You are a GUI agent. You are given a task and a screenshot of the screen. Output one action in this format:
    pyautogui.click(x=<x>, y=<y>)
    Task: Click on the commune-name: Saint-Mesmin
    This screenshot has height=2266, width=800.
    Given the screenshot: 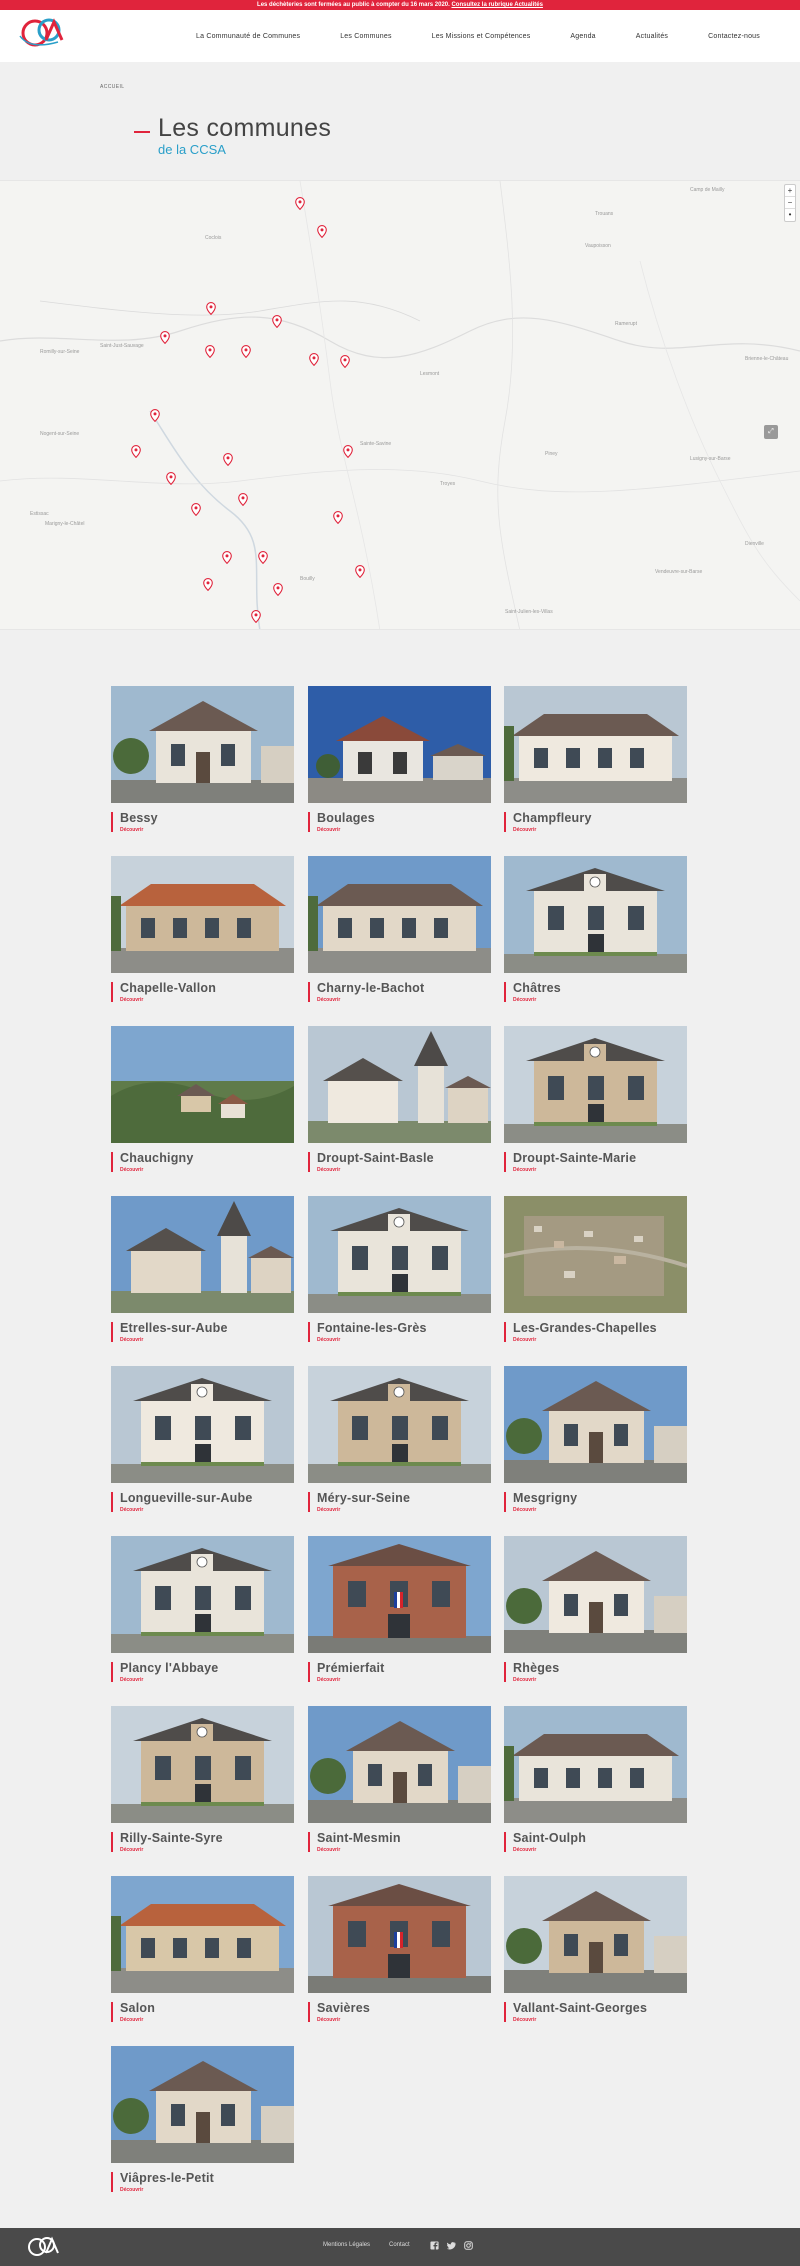 What is the action you would take?
    pyautogui.click(x=359, y=1838)
    